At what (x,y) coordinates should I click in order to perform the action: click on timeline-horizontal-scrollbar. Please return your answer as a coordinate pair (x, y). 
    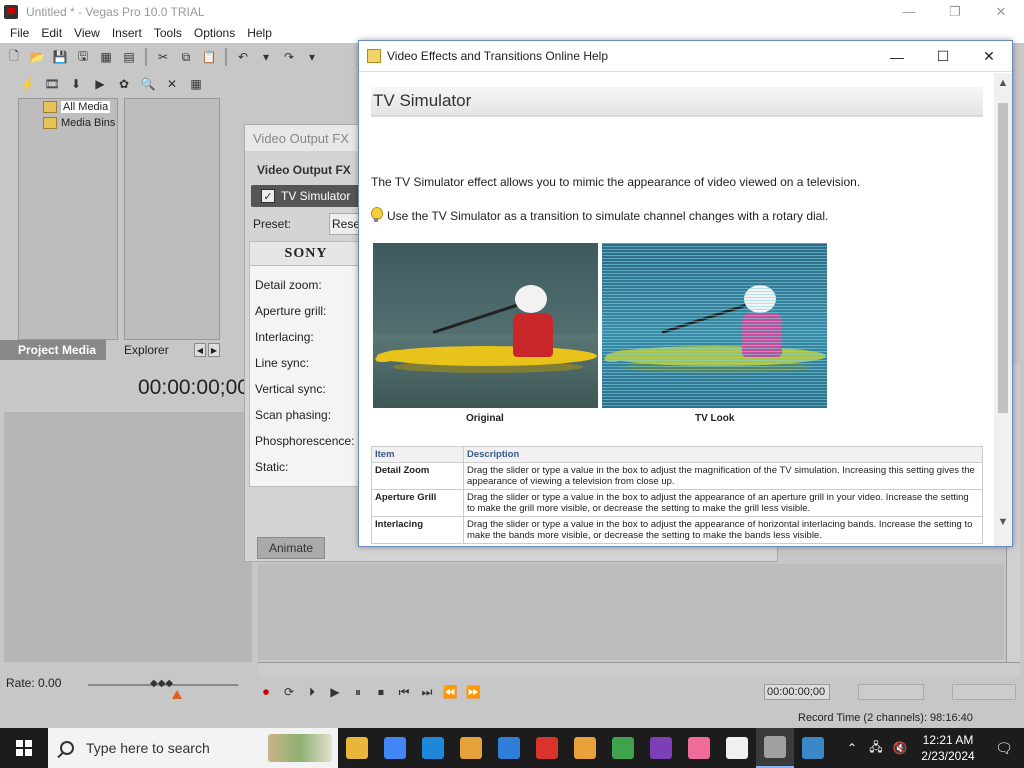
    Looking at the image, I should click on (639, 669).